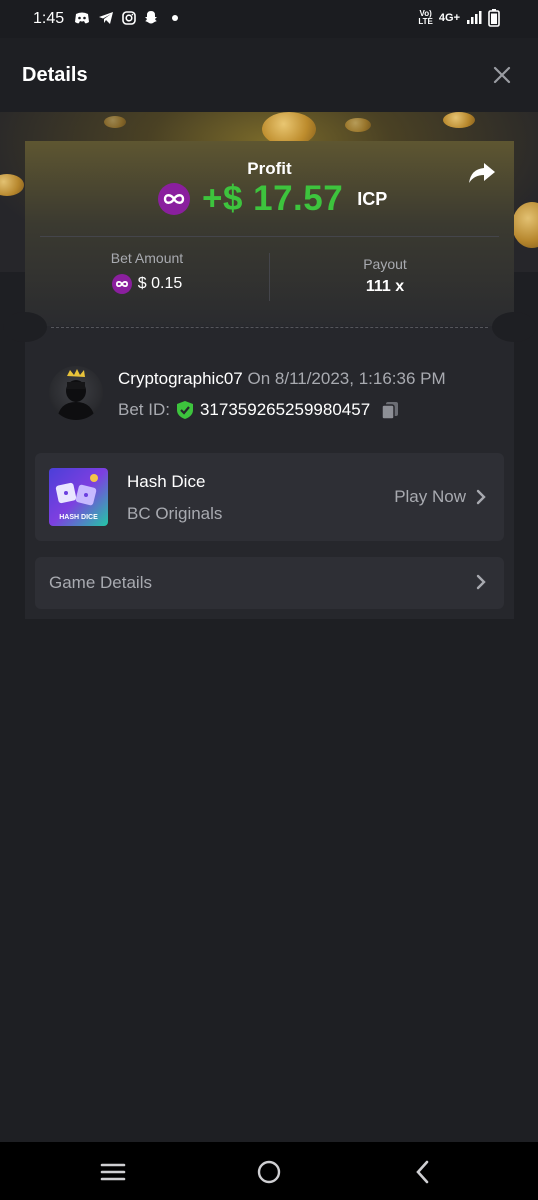  Describe the element at coordinates (269, 236) in the screenshot. I see `divider` at that location.